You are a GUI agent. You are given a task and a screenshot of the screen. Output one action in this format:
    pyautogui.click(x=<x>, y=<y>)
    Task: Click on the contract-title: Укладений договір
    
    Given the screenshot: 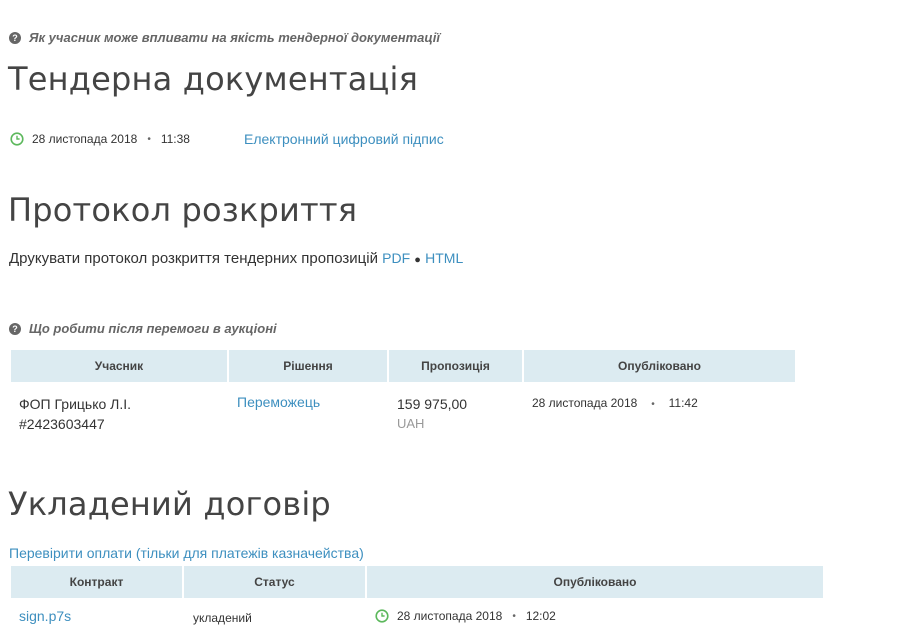 What is the action you would take?
    pyautogui.click(x=169, y=504)
    